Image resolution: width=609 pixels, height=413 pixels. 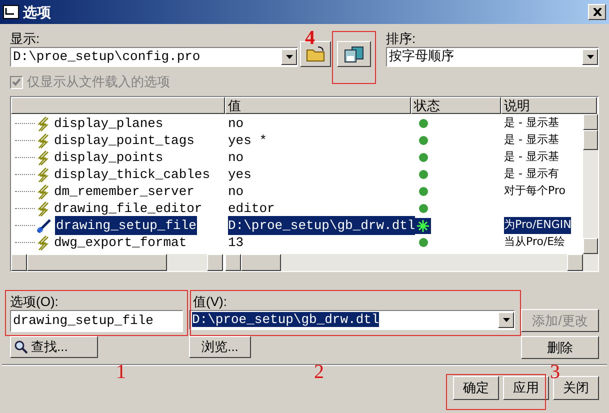 I want to click on table-row: drawing_setup_file D:\proe_setup\gb_drw.dtl 为Pro/ENGIN, so click(x=297, y=225).